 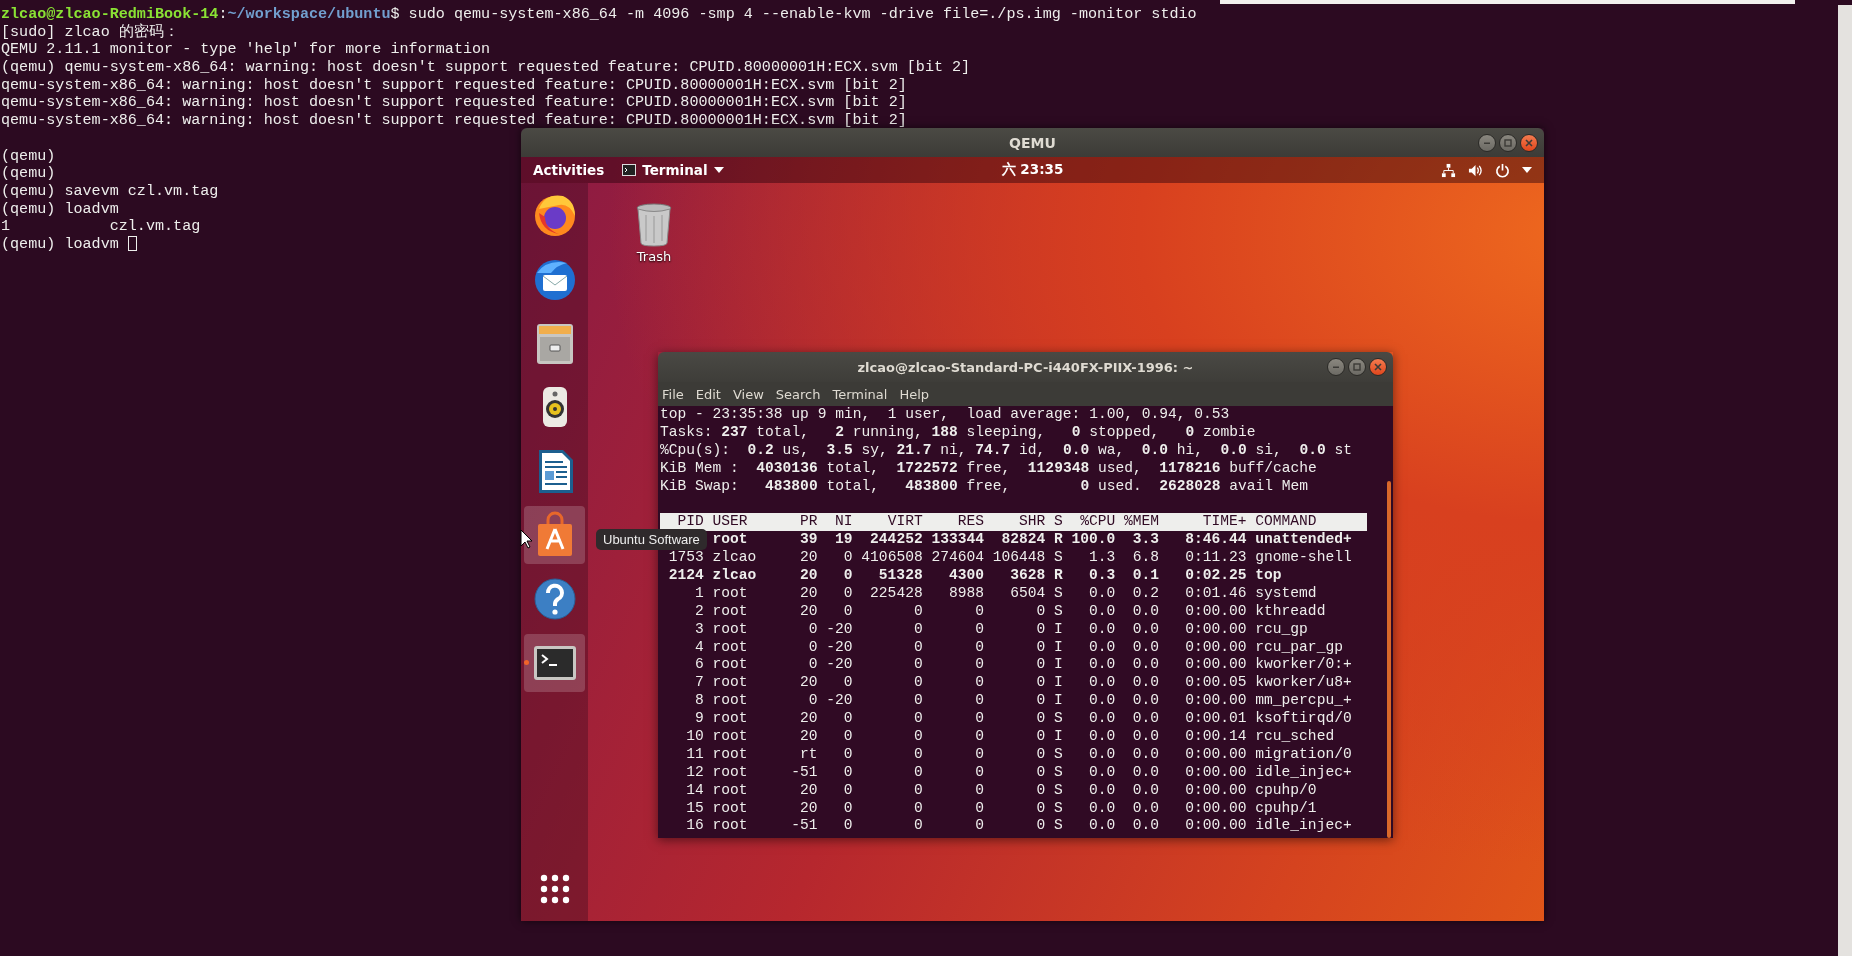 What do you see at coordinates (798, 394) in the screenshot?
I see `menu-item: Search` at bounding box center [798, 394].